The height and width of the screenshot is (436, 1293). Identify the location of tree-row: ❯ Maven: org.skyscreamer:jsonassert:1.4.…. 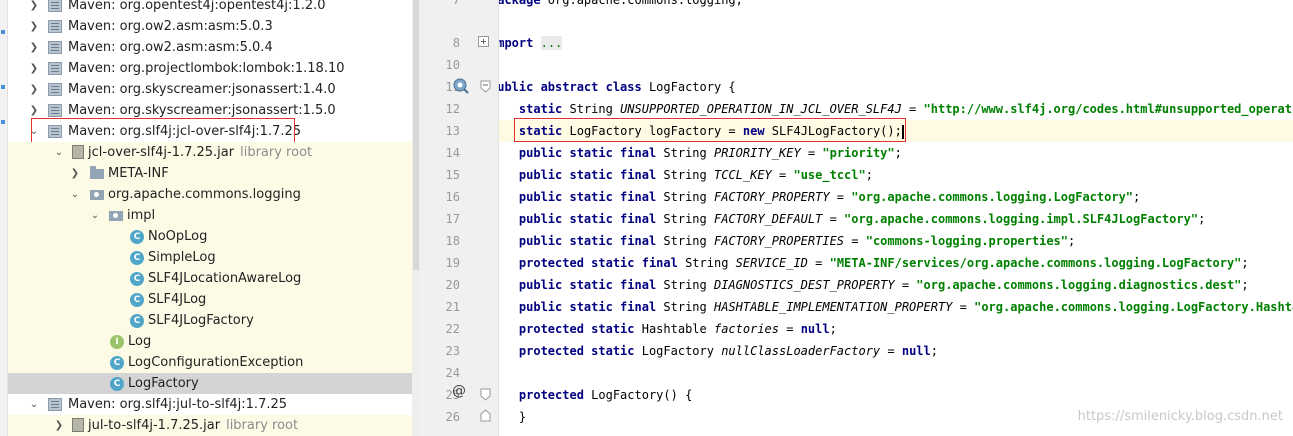
(214, 89).